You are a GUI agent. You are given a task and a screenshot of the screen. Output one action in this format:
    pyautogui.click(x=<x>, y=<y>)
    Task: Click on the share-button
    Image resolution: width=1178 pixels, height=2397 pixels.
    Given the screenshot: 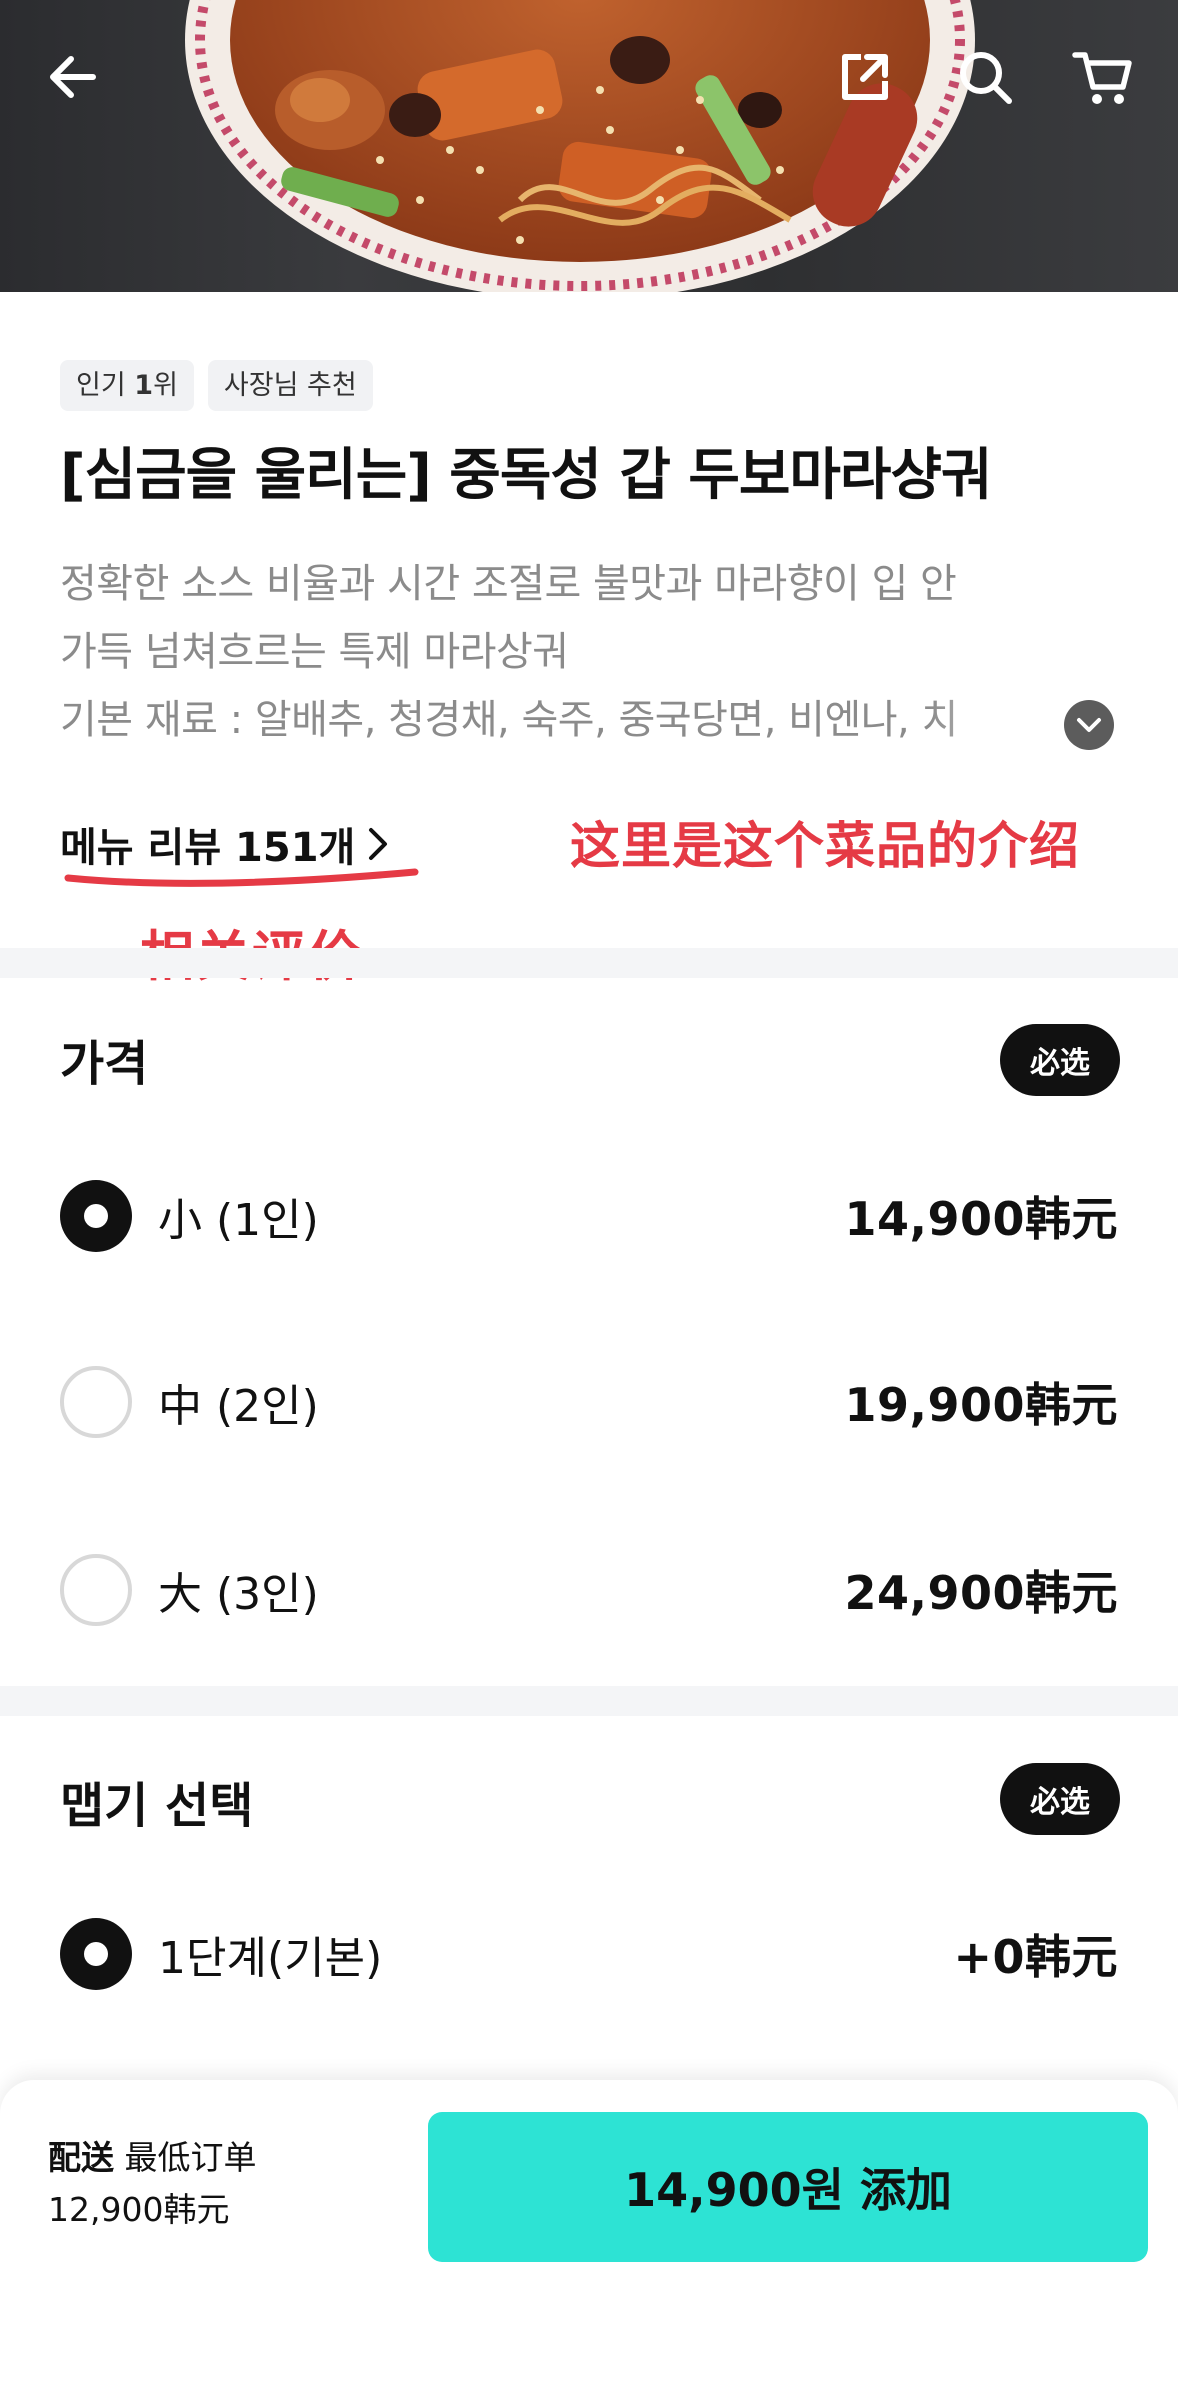 What is the action you would take?
    pyautogui.click(x=865, y=77)
    